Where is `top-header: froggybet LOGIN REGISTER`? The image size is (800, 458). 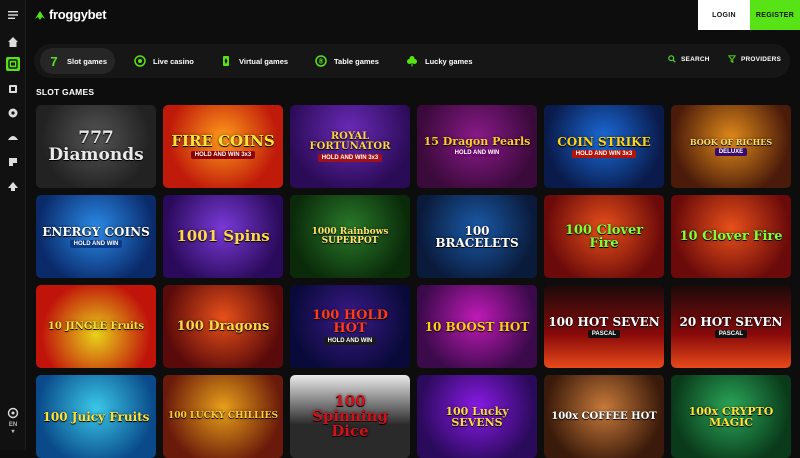 top-header: froggybet LOGIN REGISTER is located at coordinates (413, 16).